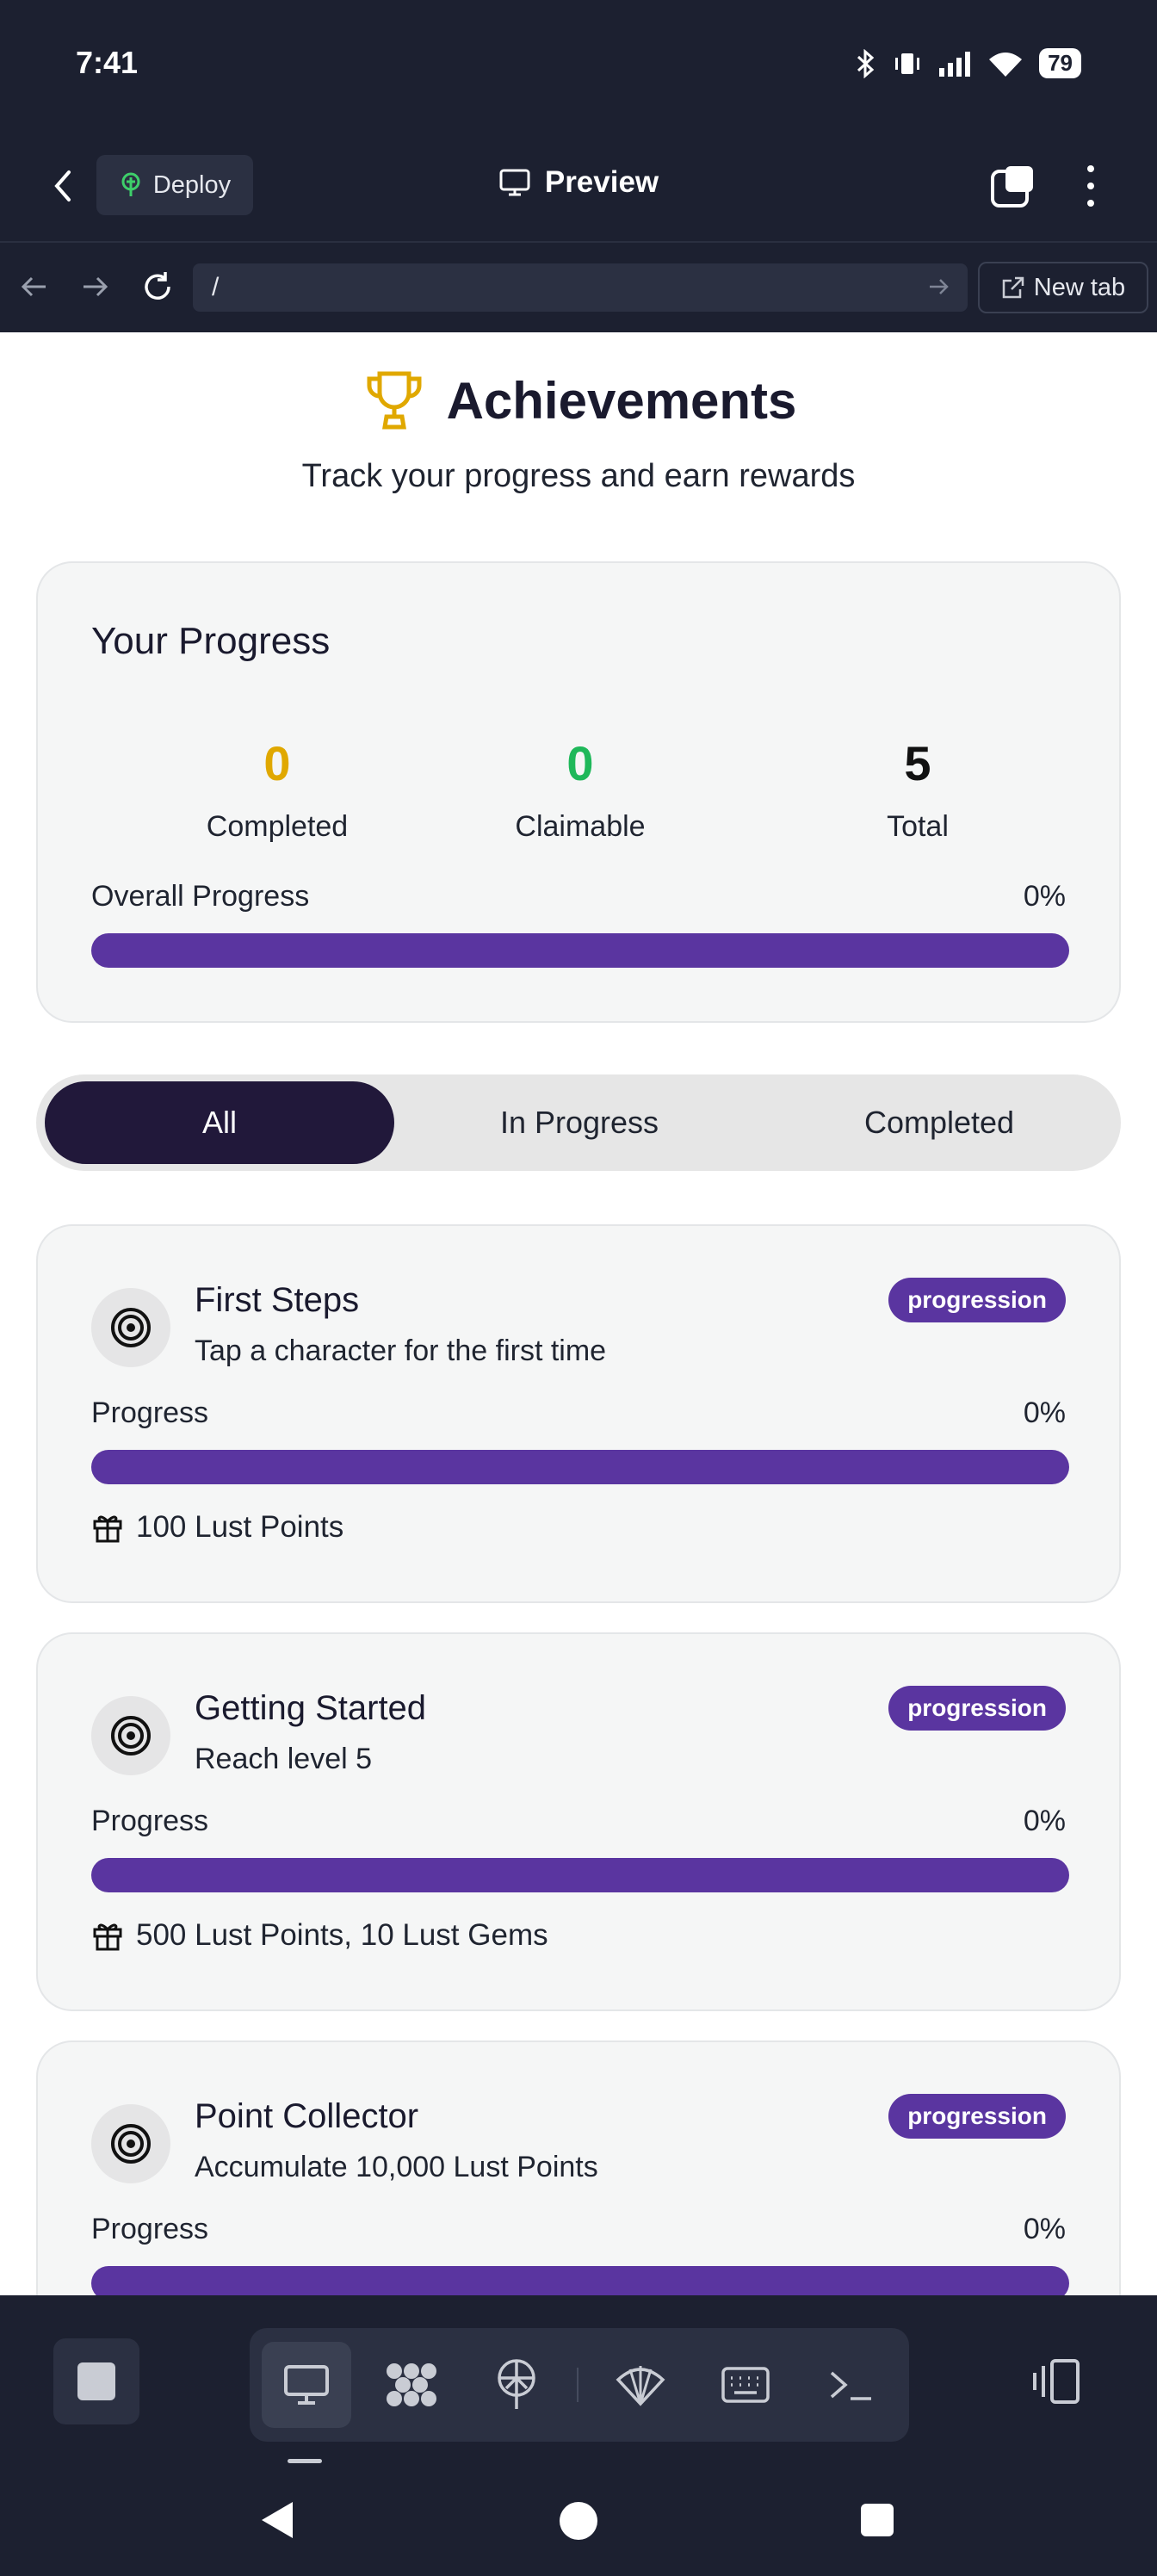 This screenshot has height=2576, width=1157. What do you see at coordinates (277, 1300) in the screenshot?
I see `achievement-name: First Steps` at bounding box center [277, 1300].